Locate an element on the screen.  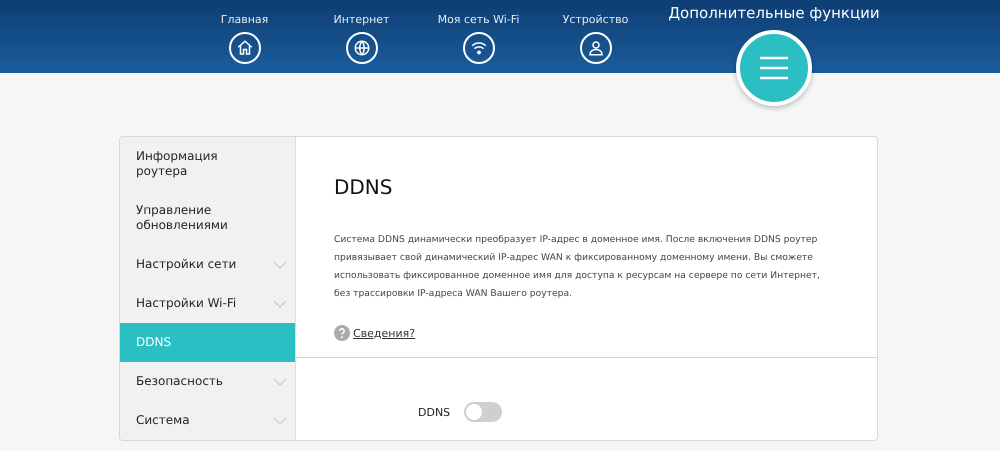
home-icon is located at coordinates (245, 48).